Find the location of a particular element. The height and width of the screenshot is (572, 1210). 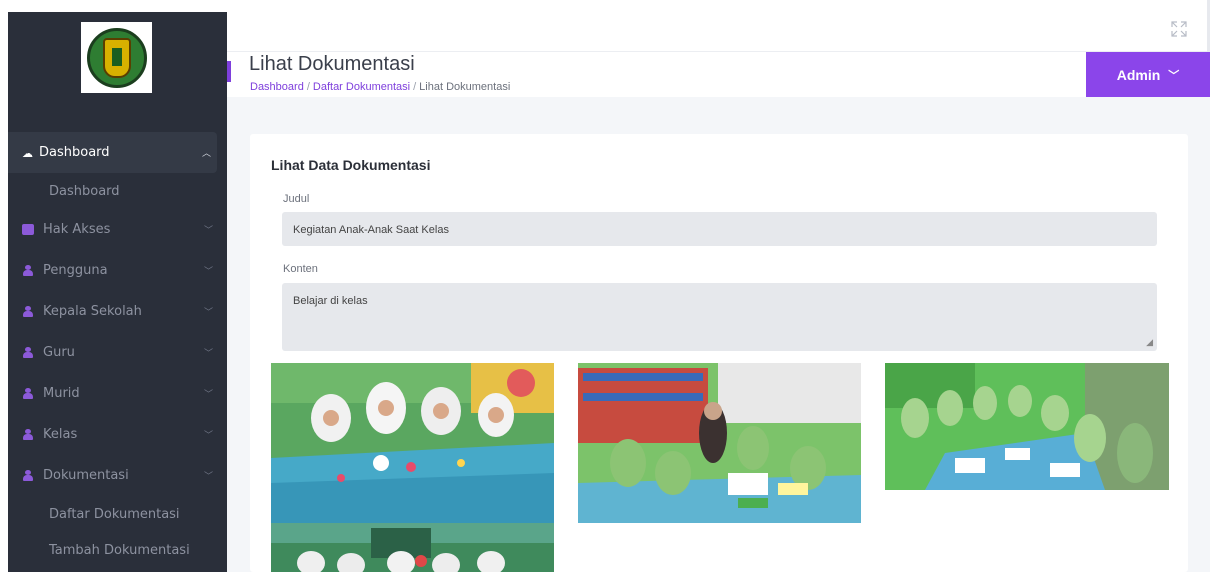

sidebar-item-label: Pengguna is located at coordinates (75, 270).